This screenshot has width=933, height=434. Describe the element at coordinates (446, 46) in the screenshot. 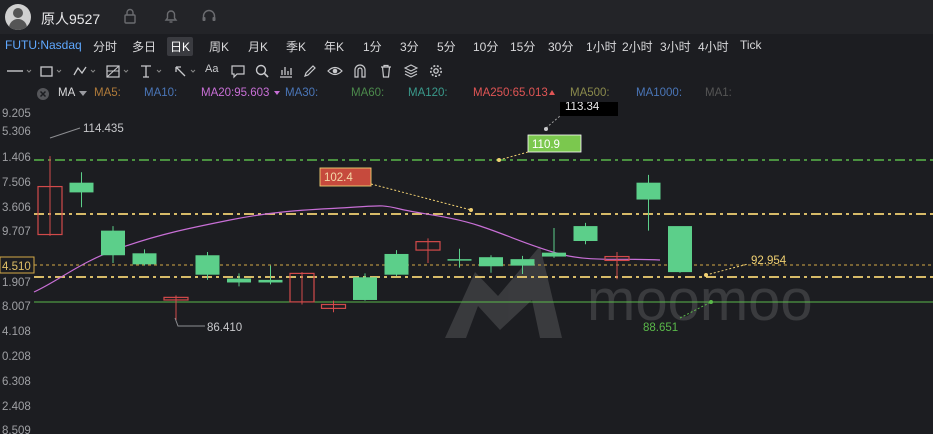

I see `tab-timeframe: 5分` at that location.